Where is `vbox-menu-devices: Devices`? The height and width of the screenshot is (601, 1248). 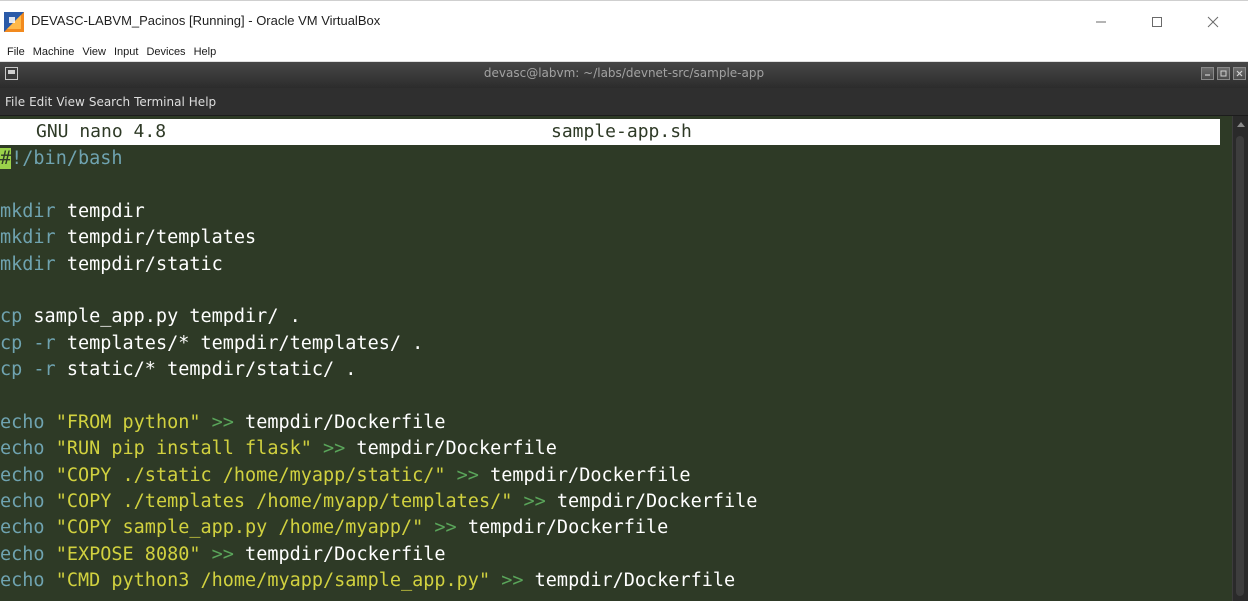 vbox-menu-devices: Devices is located at coordinates (165, 52).